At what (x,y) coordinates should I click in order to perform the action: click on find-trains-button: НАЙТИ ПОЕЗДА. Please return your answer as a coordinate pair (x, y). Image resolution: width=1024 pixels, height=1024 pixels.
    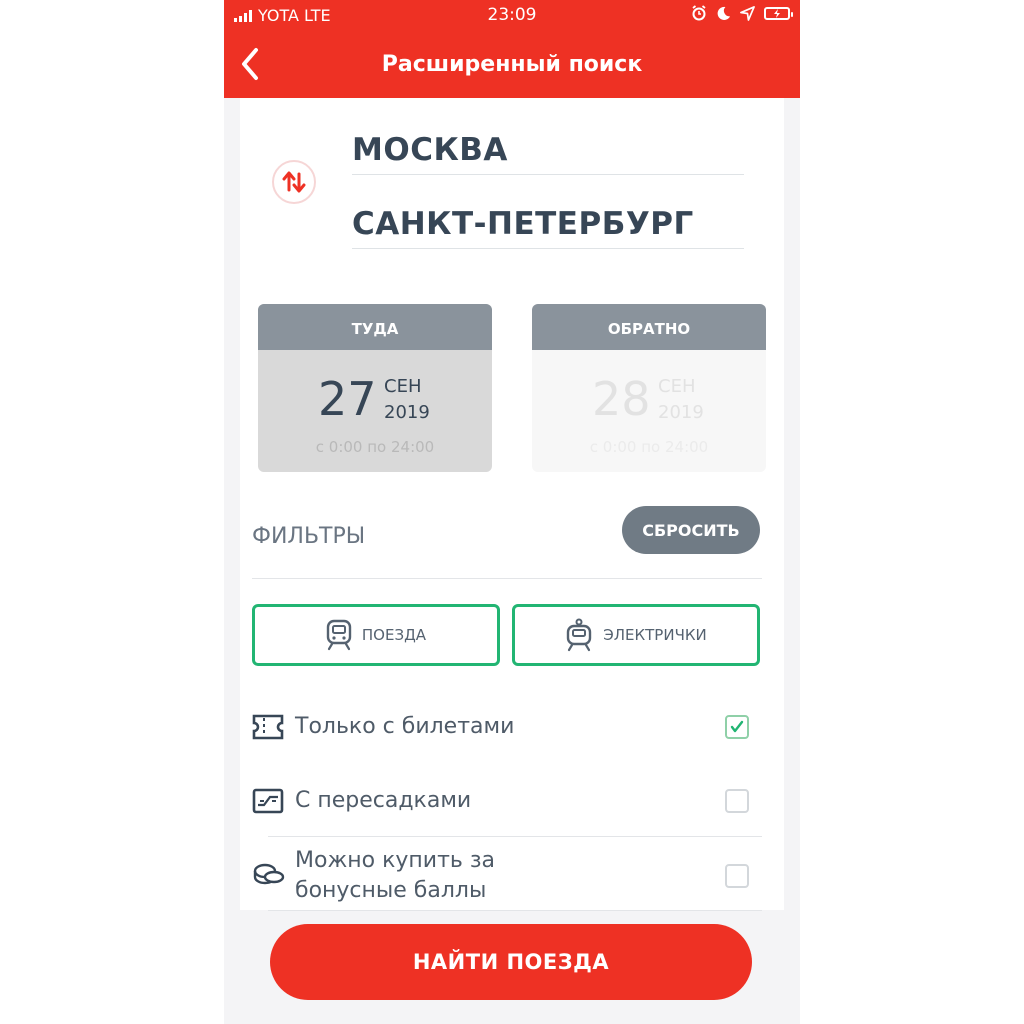
    Looking at the image, I should click on (511, 962).